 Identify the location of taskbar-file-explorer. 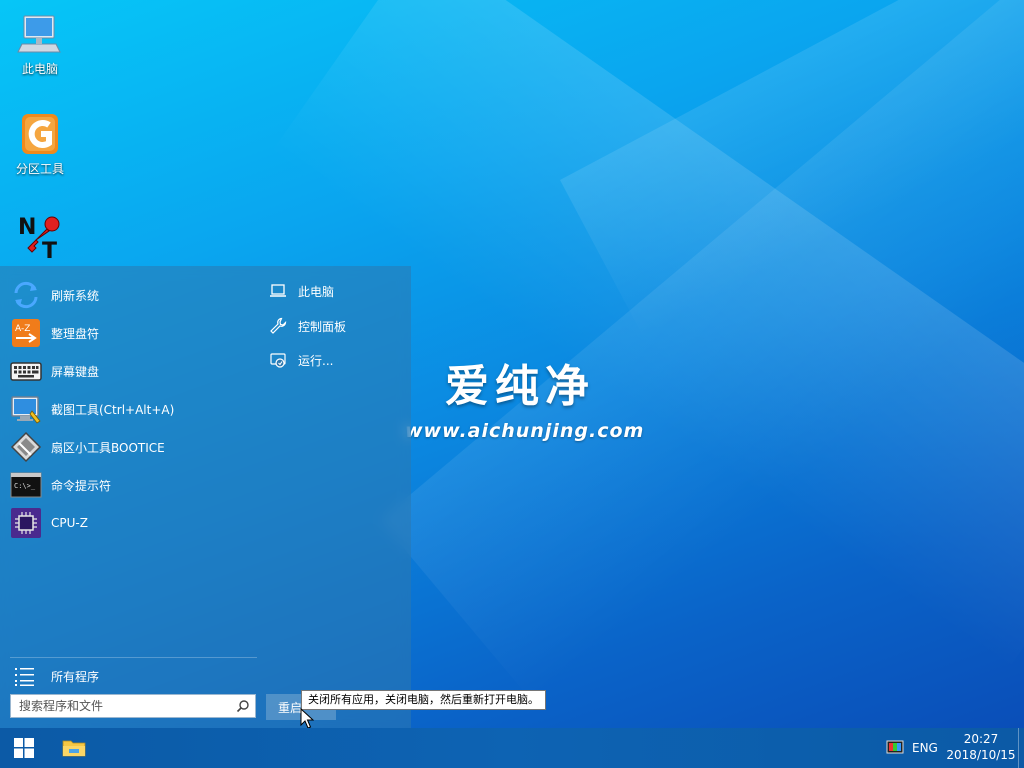
(74, 748).